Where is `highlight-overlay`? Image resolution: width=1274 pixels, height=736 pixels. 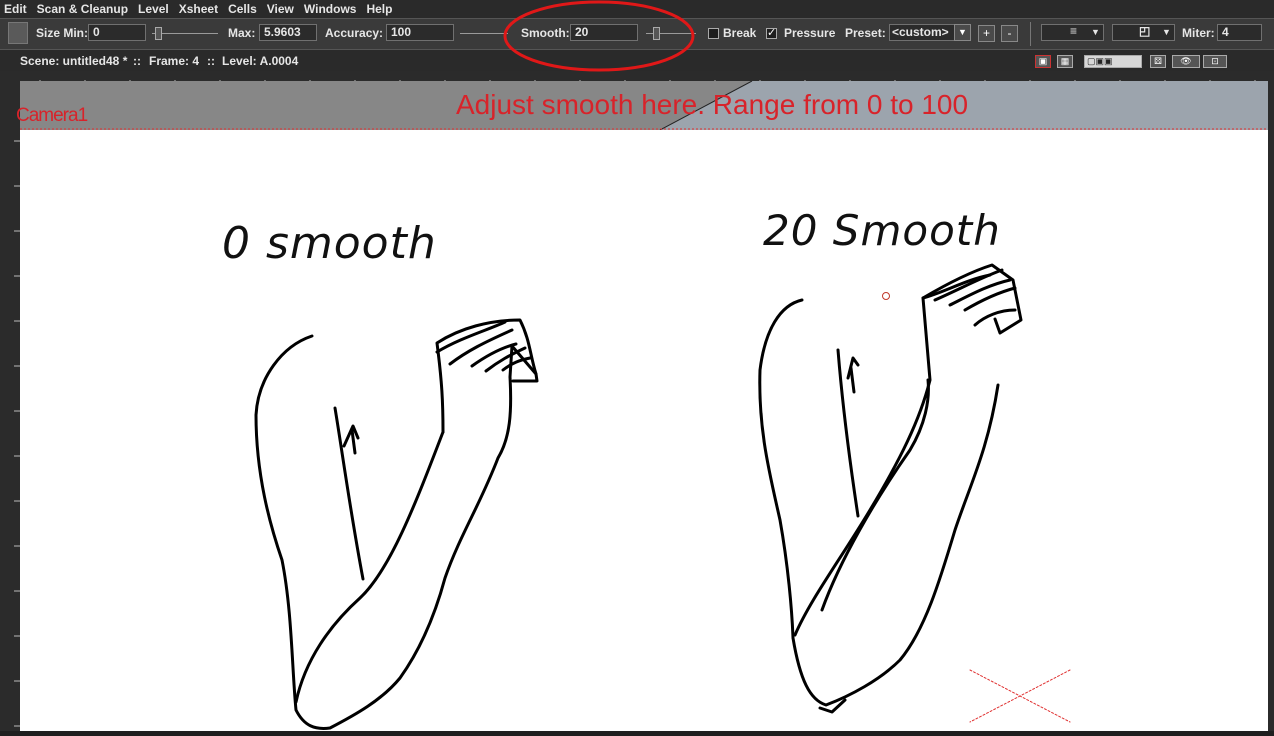
highlight-overlay is located at coordinates (599, 36).